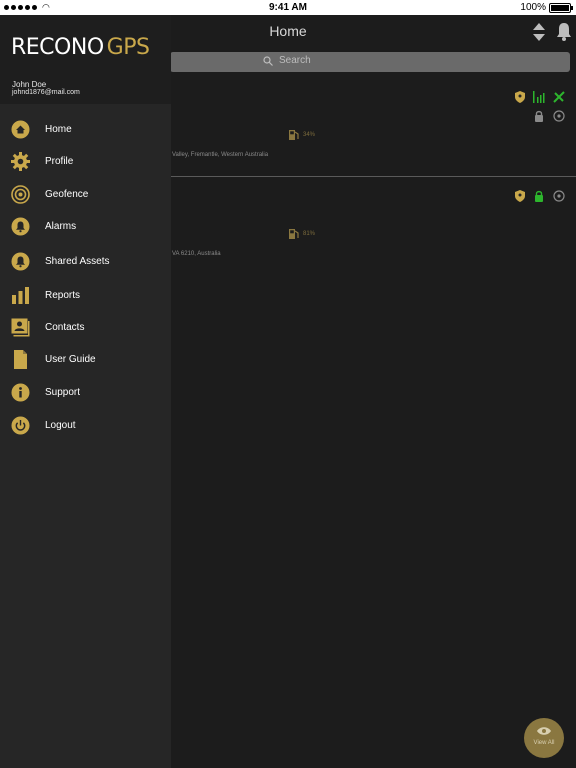  What do you see at coordinates (268, 60) in the screenshot?
I see `search-icon` at bounding box center [268, 60].